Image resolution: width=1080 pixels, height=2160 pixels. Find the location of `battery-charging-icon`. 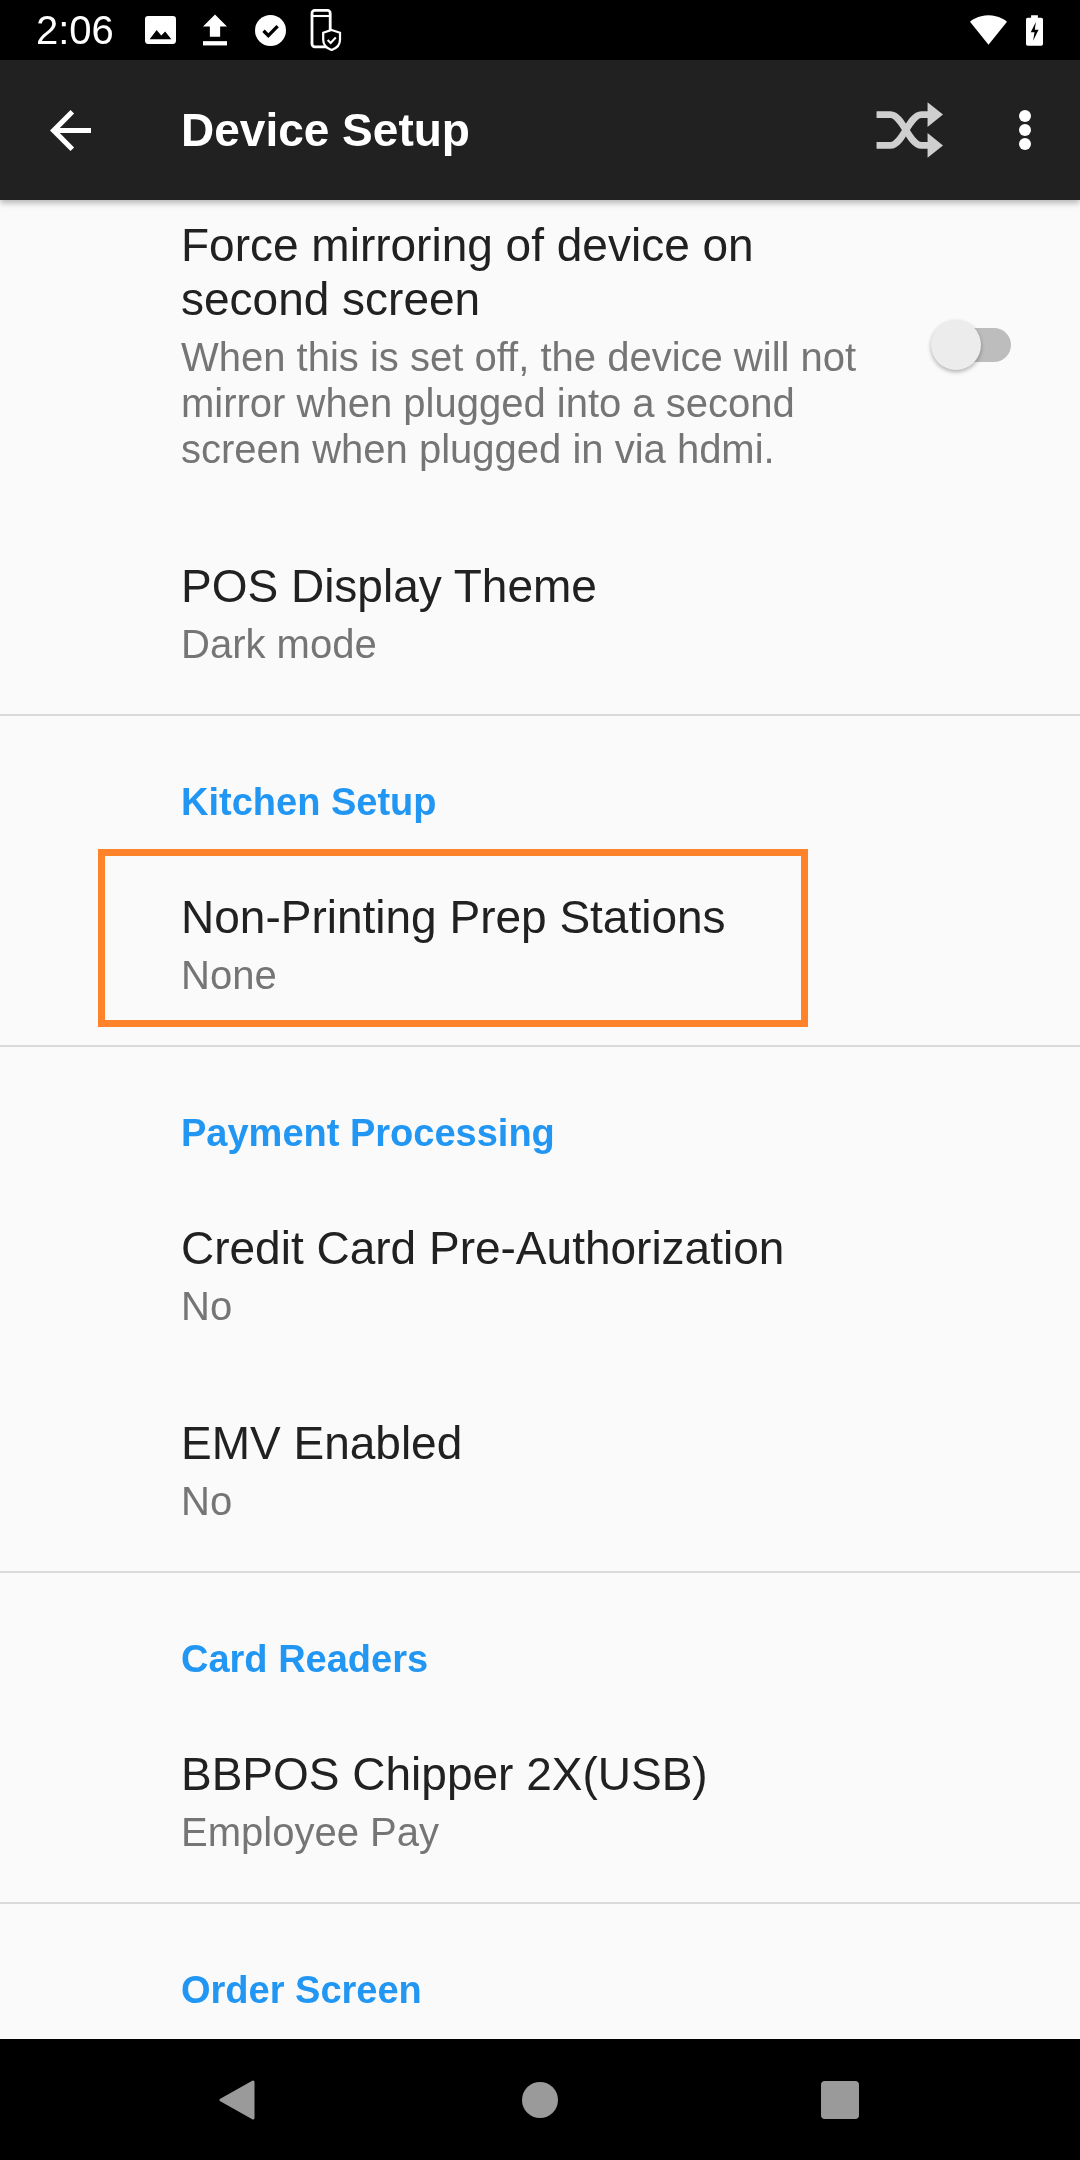

battery-charging-icon is located at coordinates (1034, 30).